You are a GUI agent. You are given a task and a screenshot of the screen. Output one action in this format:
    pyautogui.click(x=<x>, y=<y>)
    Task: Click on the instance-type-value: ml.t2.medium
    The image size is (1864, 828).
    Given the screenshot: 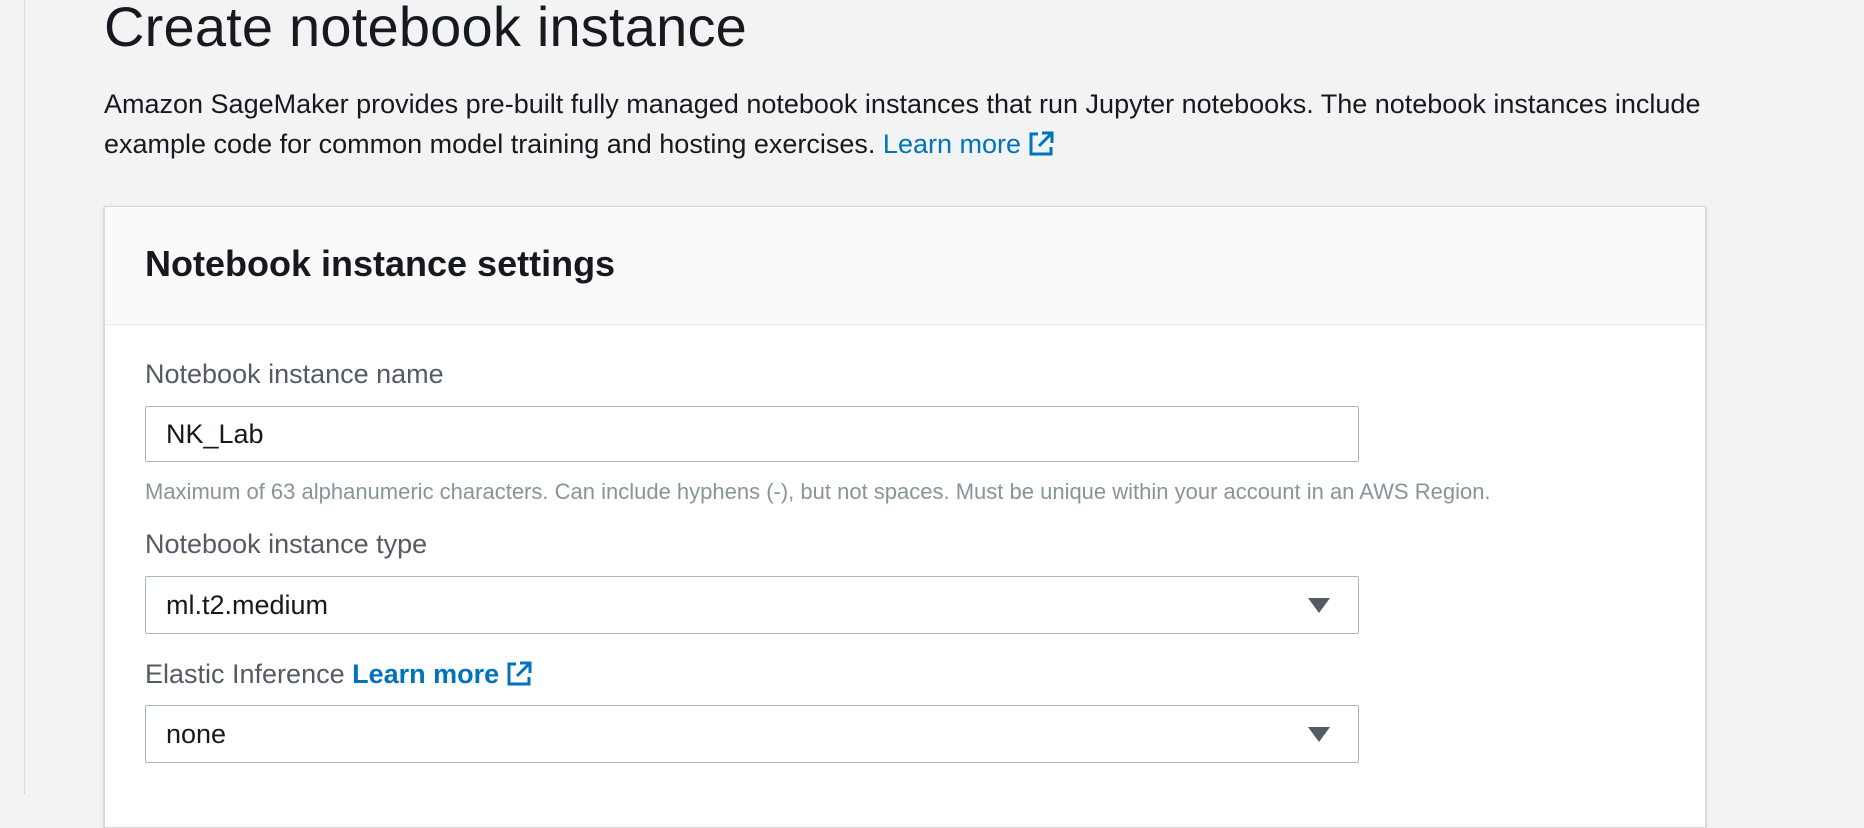 What is the action you would take?
    pyautogui.click(x=247, y=605)
    